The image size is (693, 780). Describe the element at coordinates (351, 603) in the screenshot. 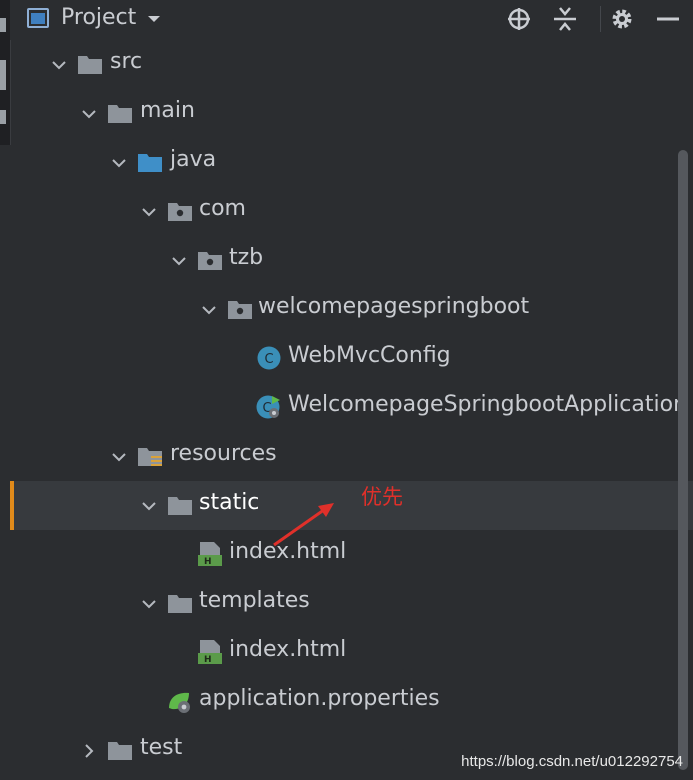

I see `tree-row-templates: templates` at that location.